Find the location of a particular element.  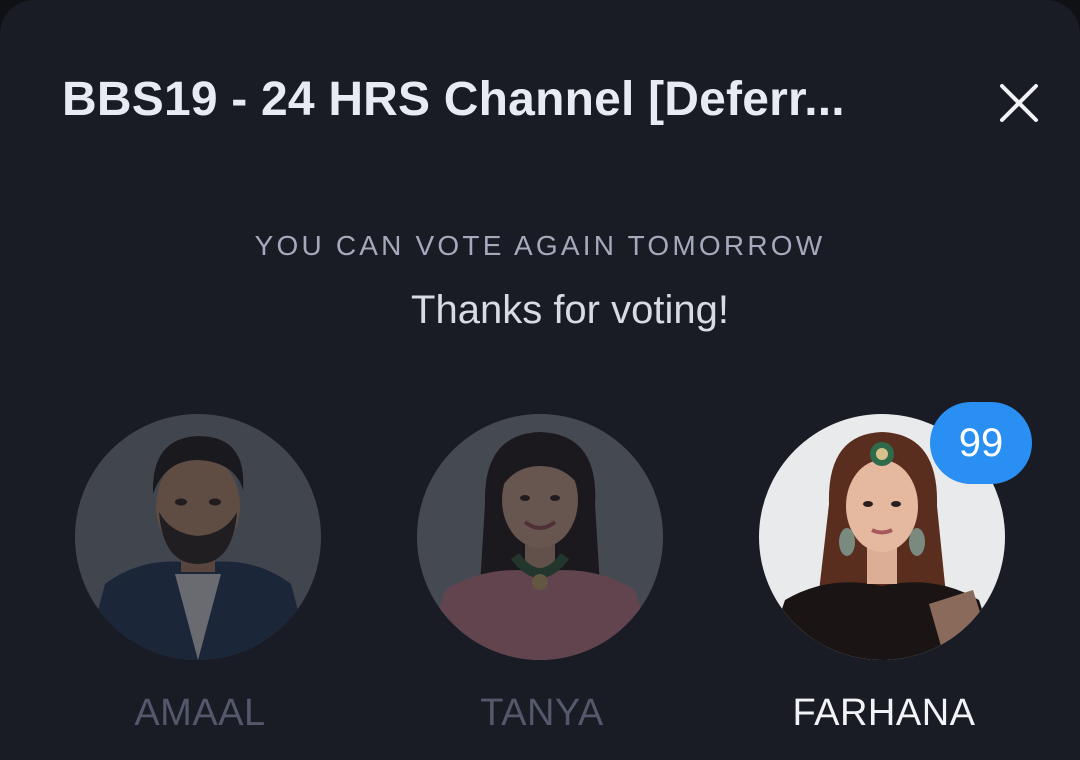

candidate-tanya: TANYA is located at coordinates (542, 574).